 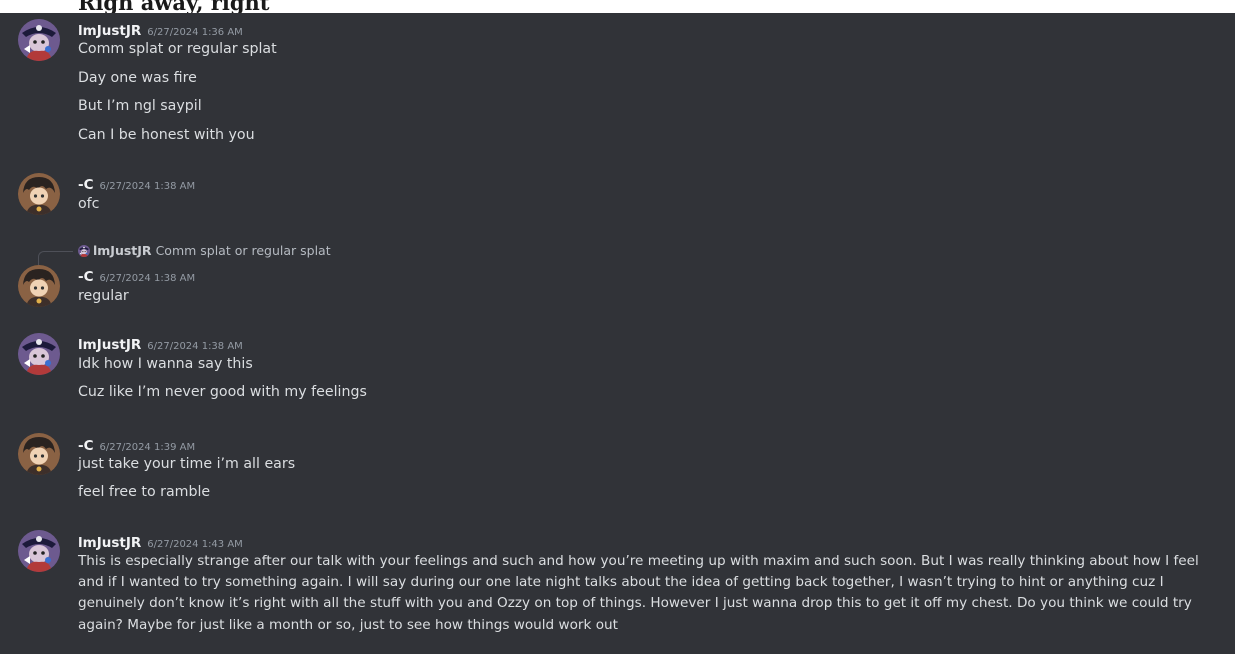 What do you see at coordinates (165, 364) in the screenshot?
I see `message-text: Idk how I wanna say this` at bounding box center [165, 364].